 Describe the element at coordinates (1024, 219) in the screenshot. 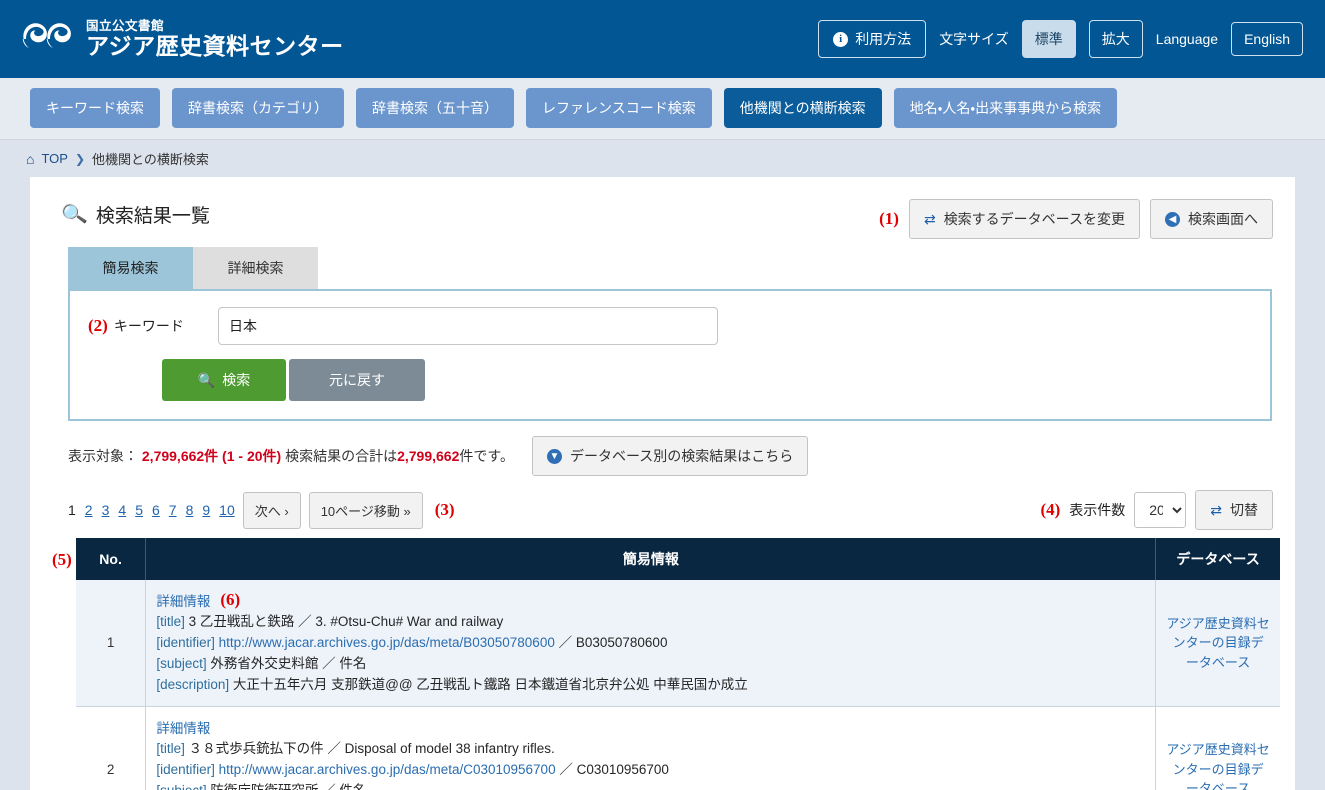

I see `change-database-button: ⇄ 検索するデータベースを変更` at that location.